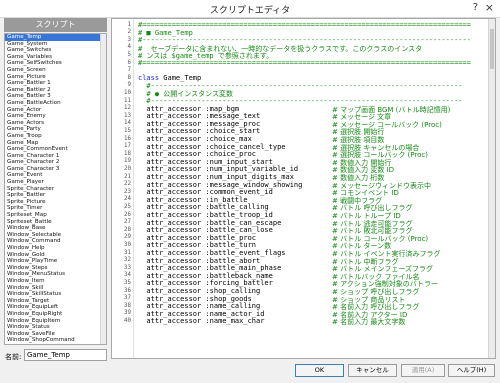 The image size is (500, 383). What do you see at coordinates (55, 222) in the screenshot?
I see `script-list-item: Spriteset_Battle` at bounding box center [55, 222].